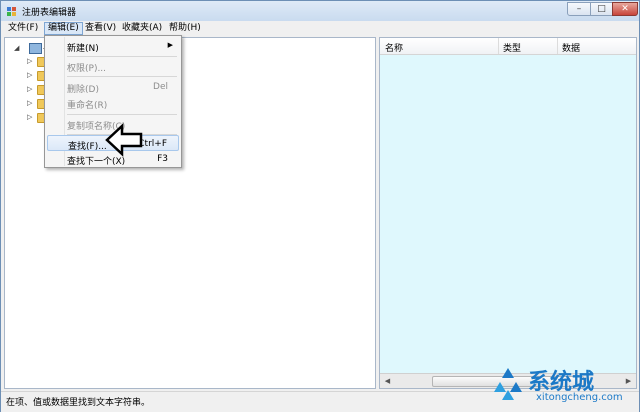  What do you see at coordinates (63, 28) in the screenshot?
I see `menu-edit: 编辑(E)` at bounding box center [63, 28].